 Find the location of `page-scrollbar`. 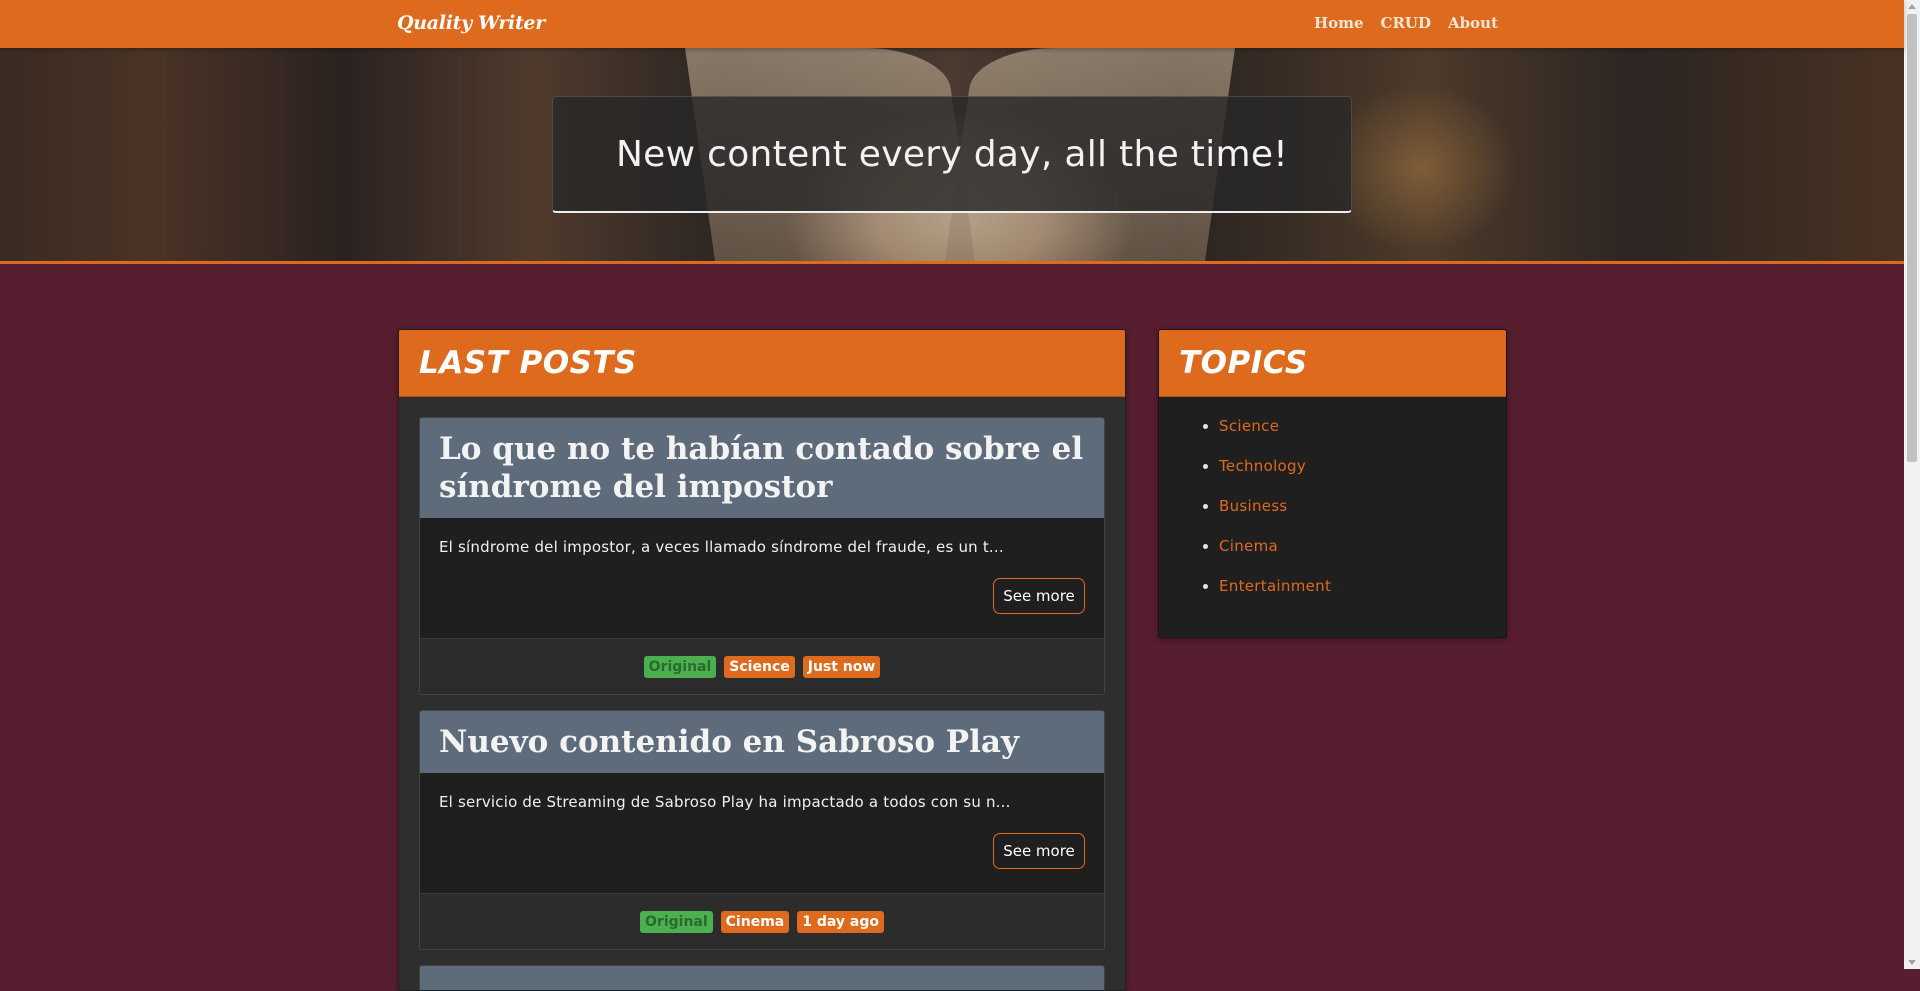

page-scrollbar is located at coordinates (1912, 484).